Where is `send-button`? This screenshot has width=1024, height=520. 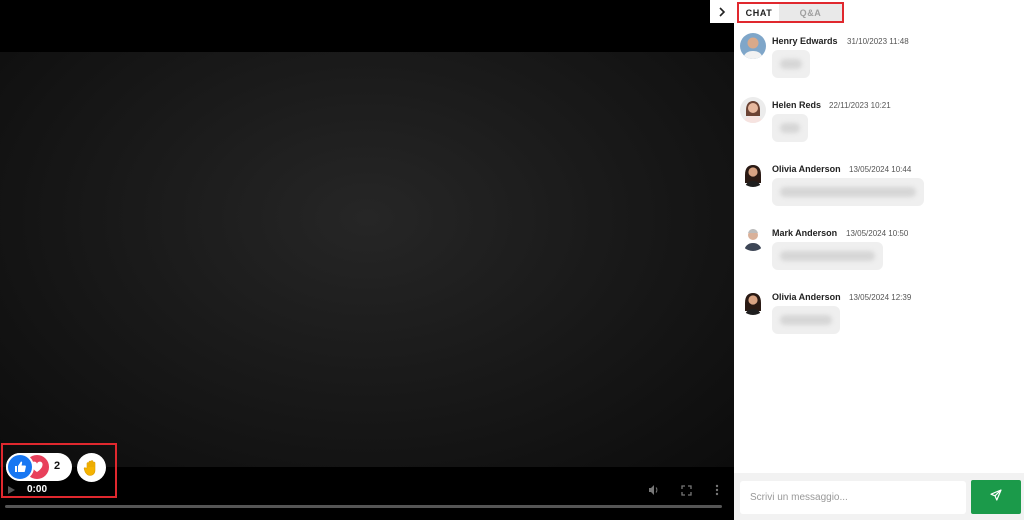
send-button is located at coordinates (996, 497).